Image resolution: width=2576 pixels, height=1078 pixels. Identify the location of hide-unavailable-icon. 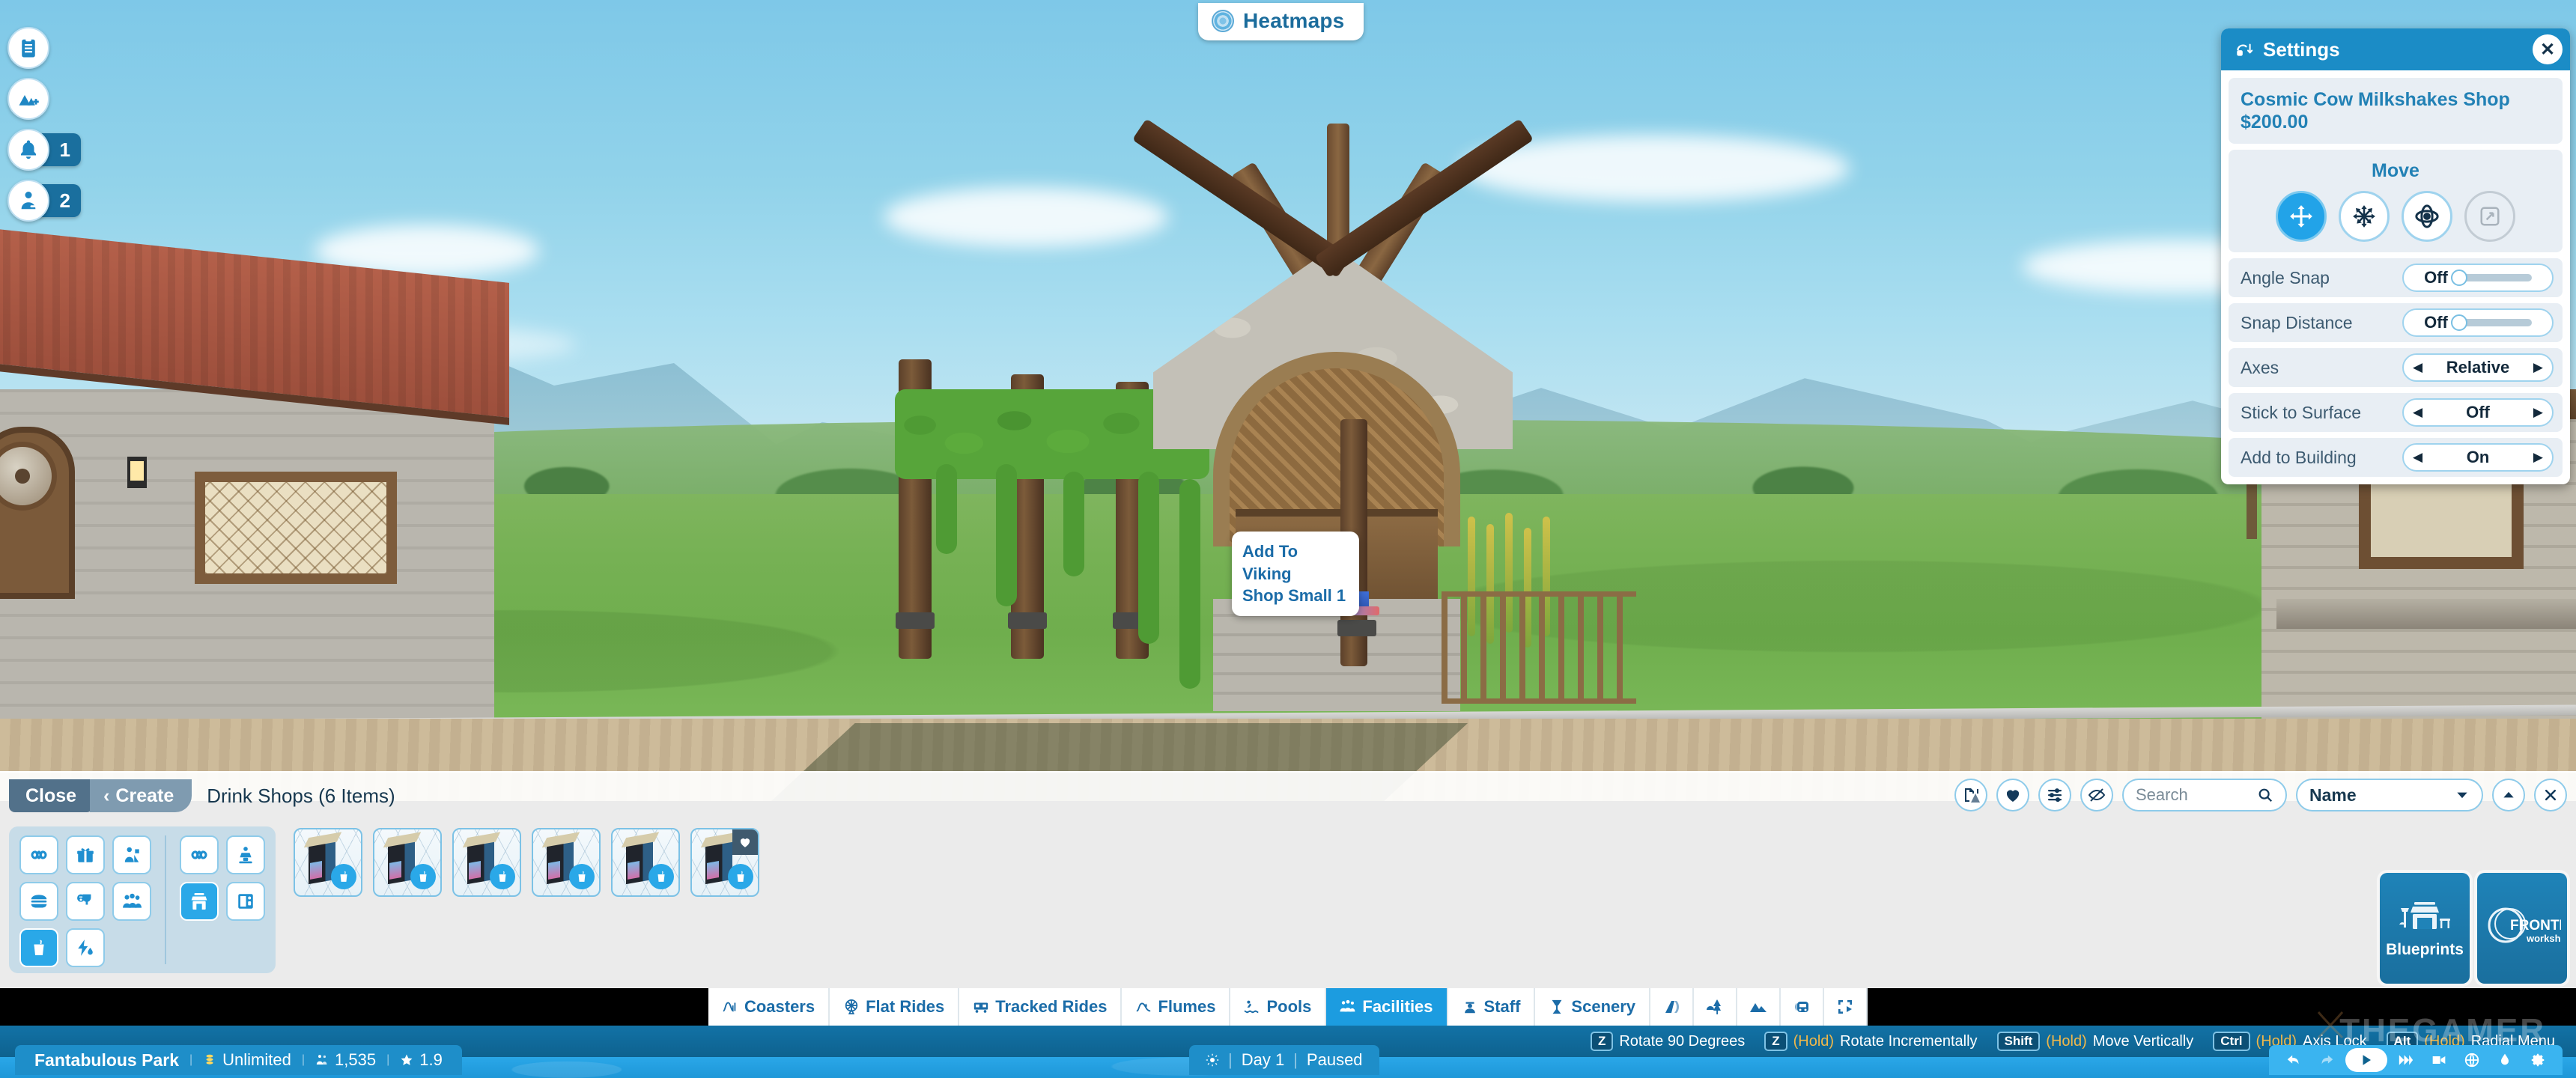
(2096, 795).